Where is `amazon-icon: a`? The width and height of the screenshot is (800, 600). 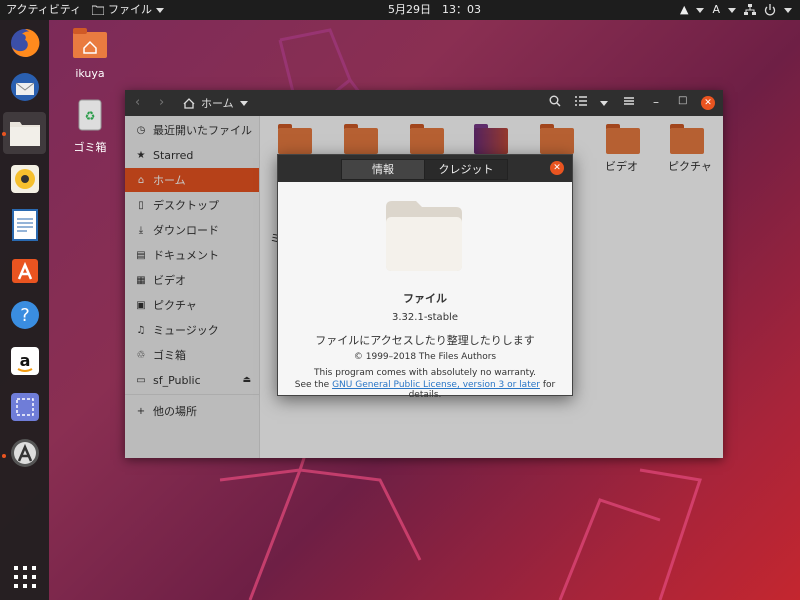 amazon-icon: a is located at coordinates (25, 361).